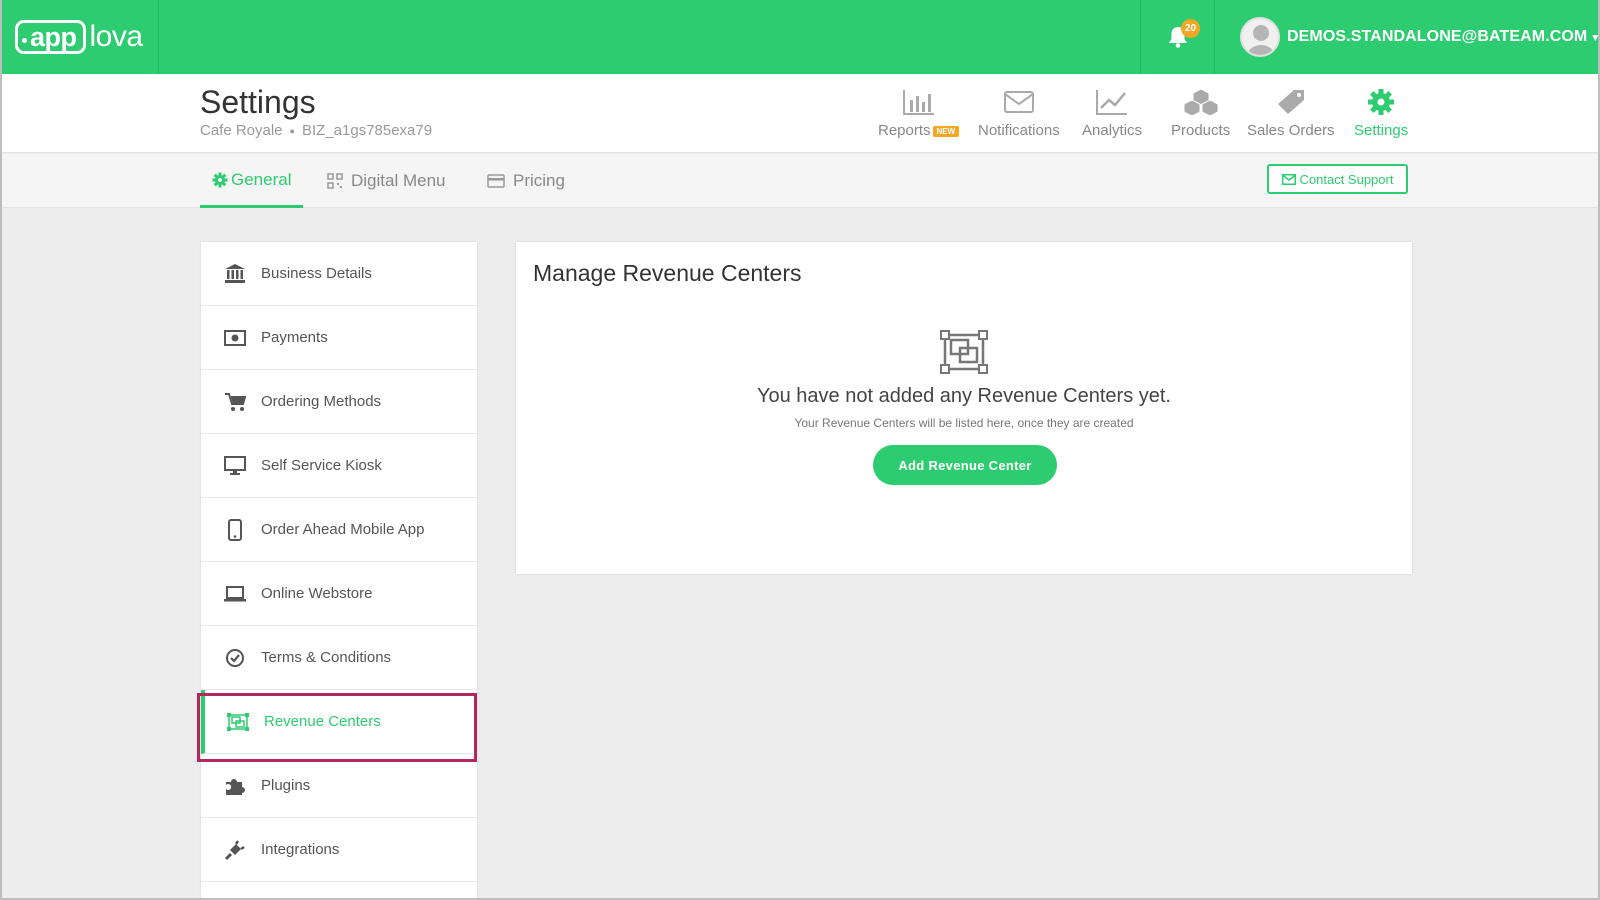 The width and height of the screenshot is (1600, 900). What do you see at coordinates (241, 130) in the screenshot?
I see `business-name: Cafe Royale` at bounding box center [241, 130].